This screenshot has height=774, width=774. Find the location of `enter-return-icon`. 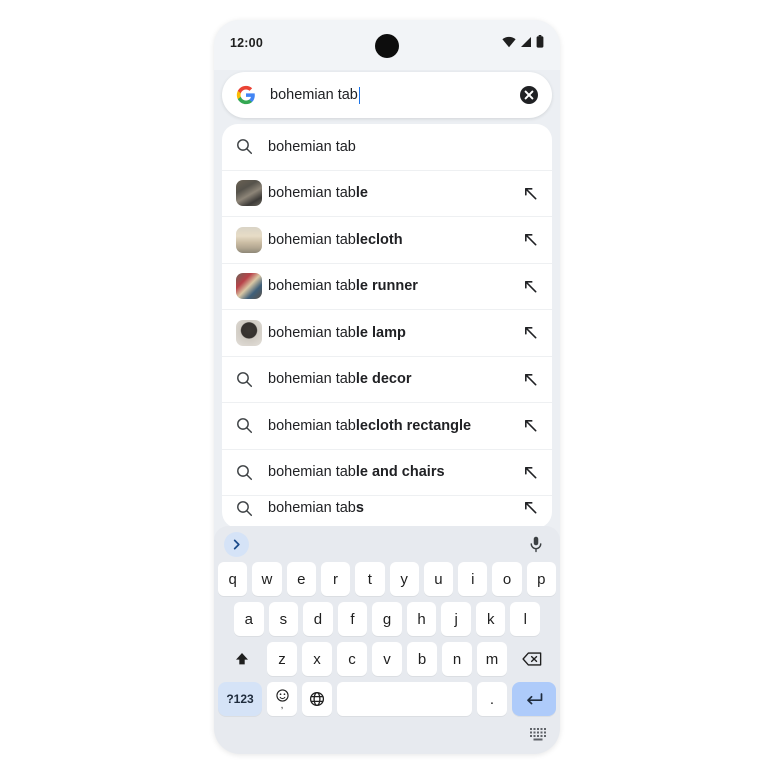

enter-return-icon is located at coordinates (534, 699).